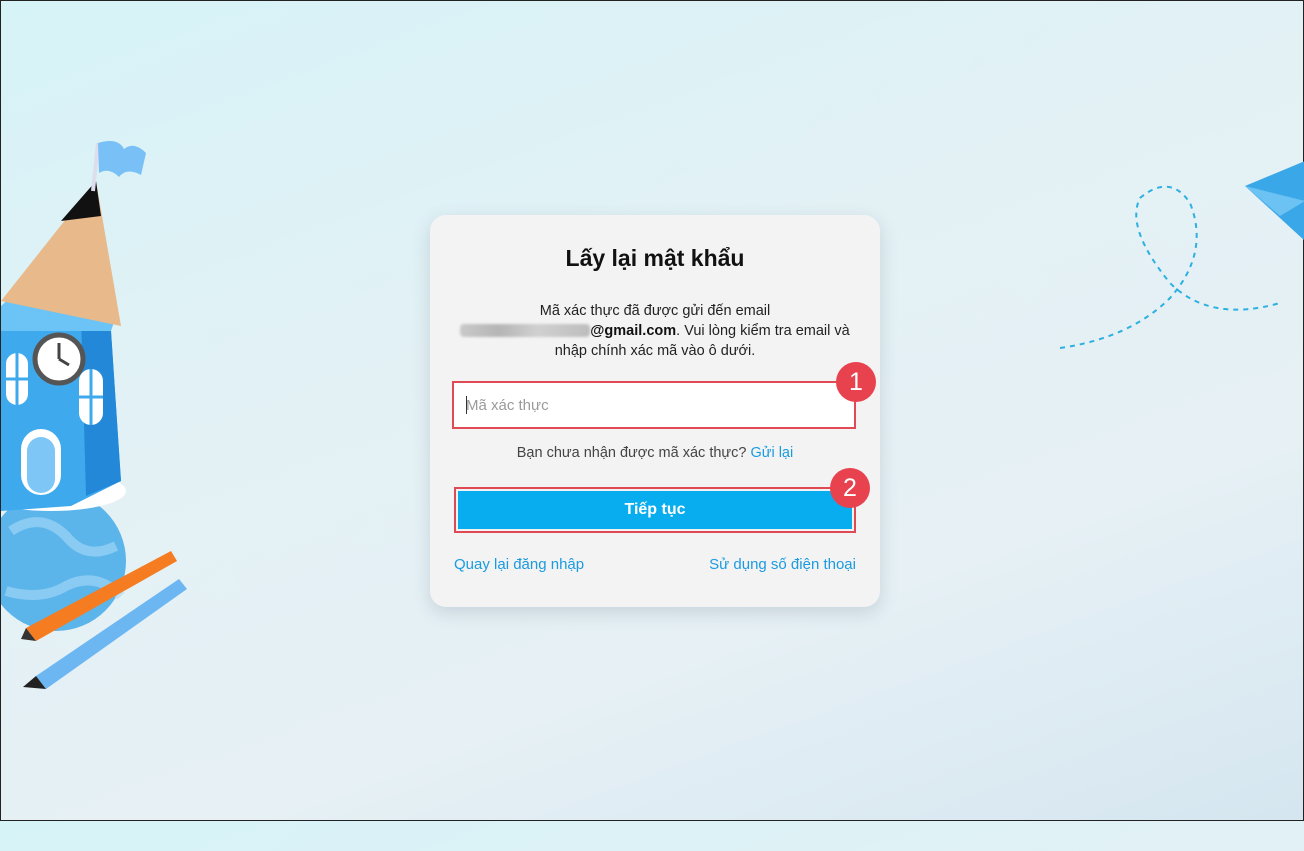 The width and height of the screenshot is (1304, 851). I want to click on verification-code-input, so click(654, 405).